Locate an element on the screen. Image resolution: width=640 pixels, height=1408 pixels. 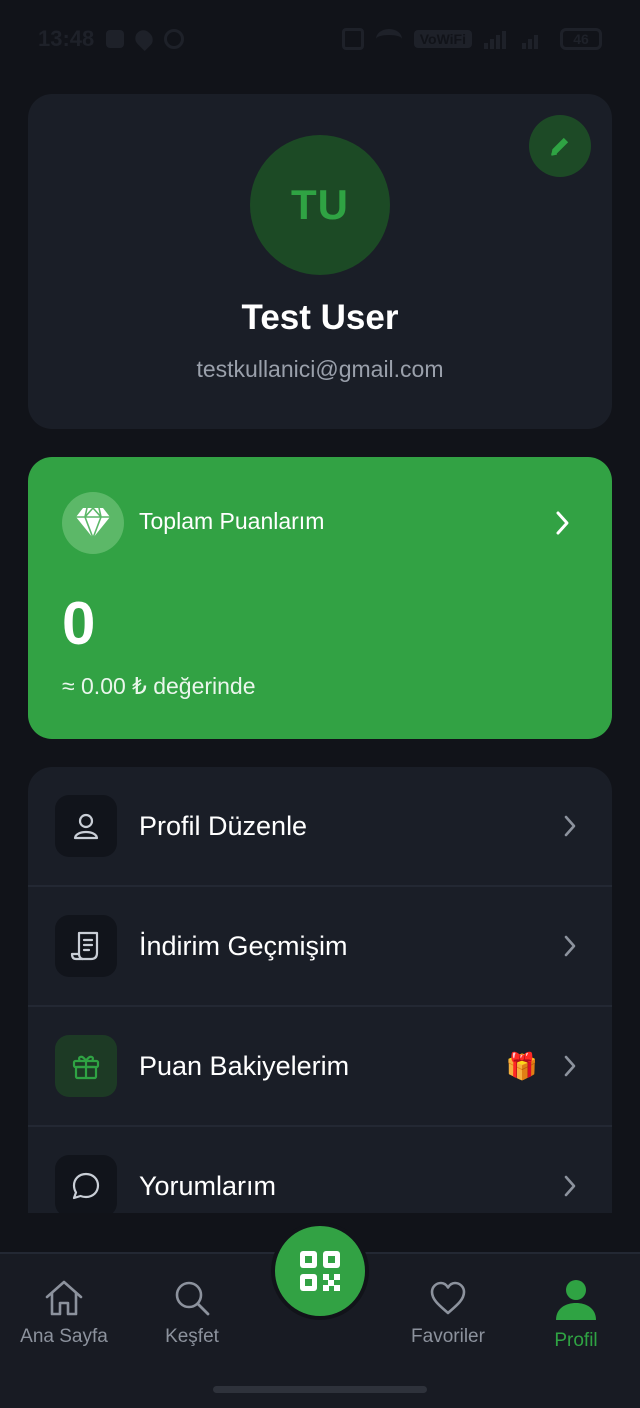
search-icon is located at coordinates (192, 1298).